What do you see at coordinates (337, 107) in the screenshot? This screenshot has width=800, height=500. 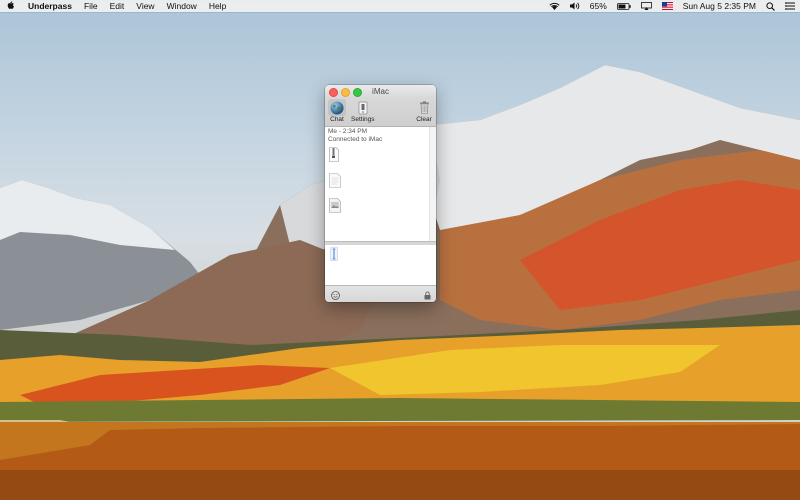 I see `globe-icon` at bounding box center [337, 107].